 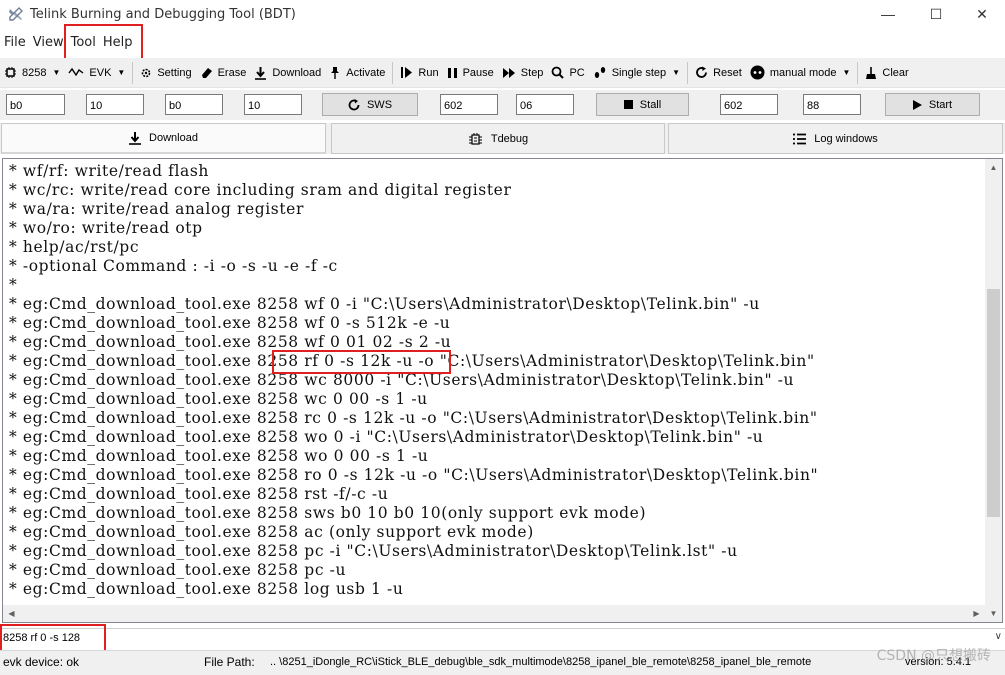 I want to click on step-button-label: Step, so click(x=532, y=72).